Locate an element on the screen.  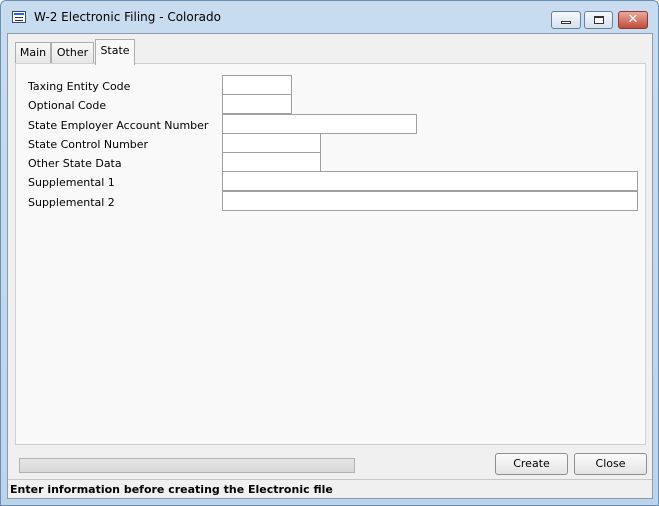
create-button-label: Create is located at coordinates (531, 463).